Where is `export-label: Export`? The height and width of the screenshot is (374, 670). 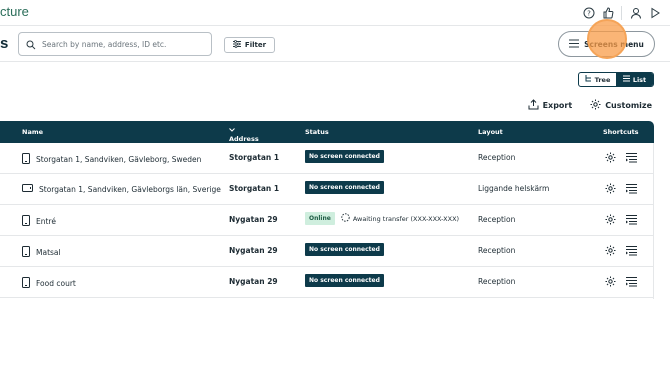
export-label: Export is located at coordinates (557, 105).